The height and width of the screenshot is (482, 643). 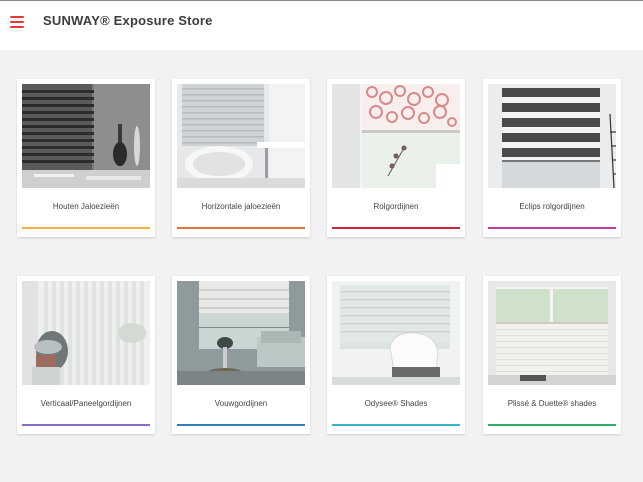 What do you see at coordinates (396, 136) in the screenshot?
I see `product-image-rolgordijnen` at bounding box center [396, 136].